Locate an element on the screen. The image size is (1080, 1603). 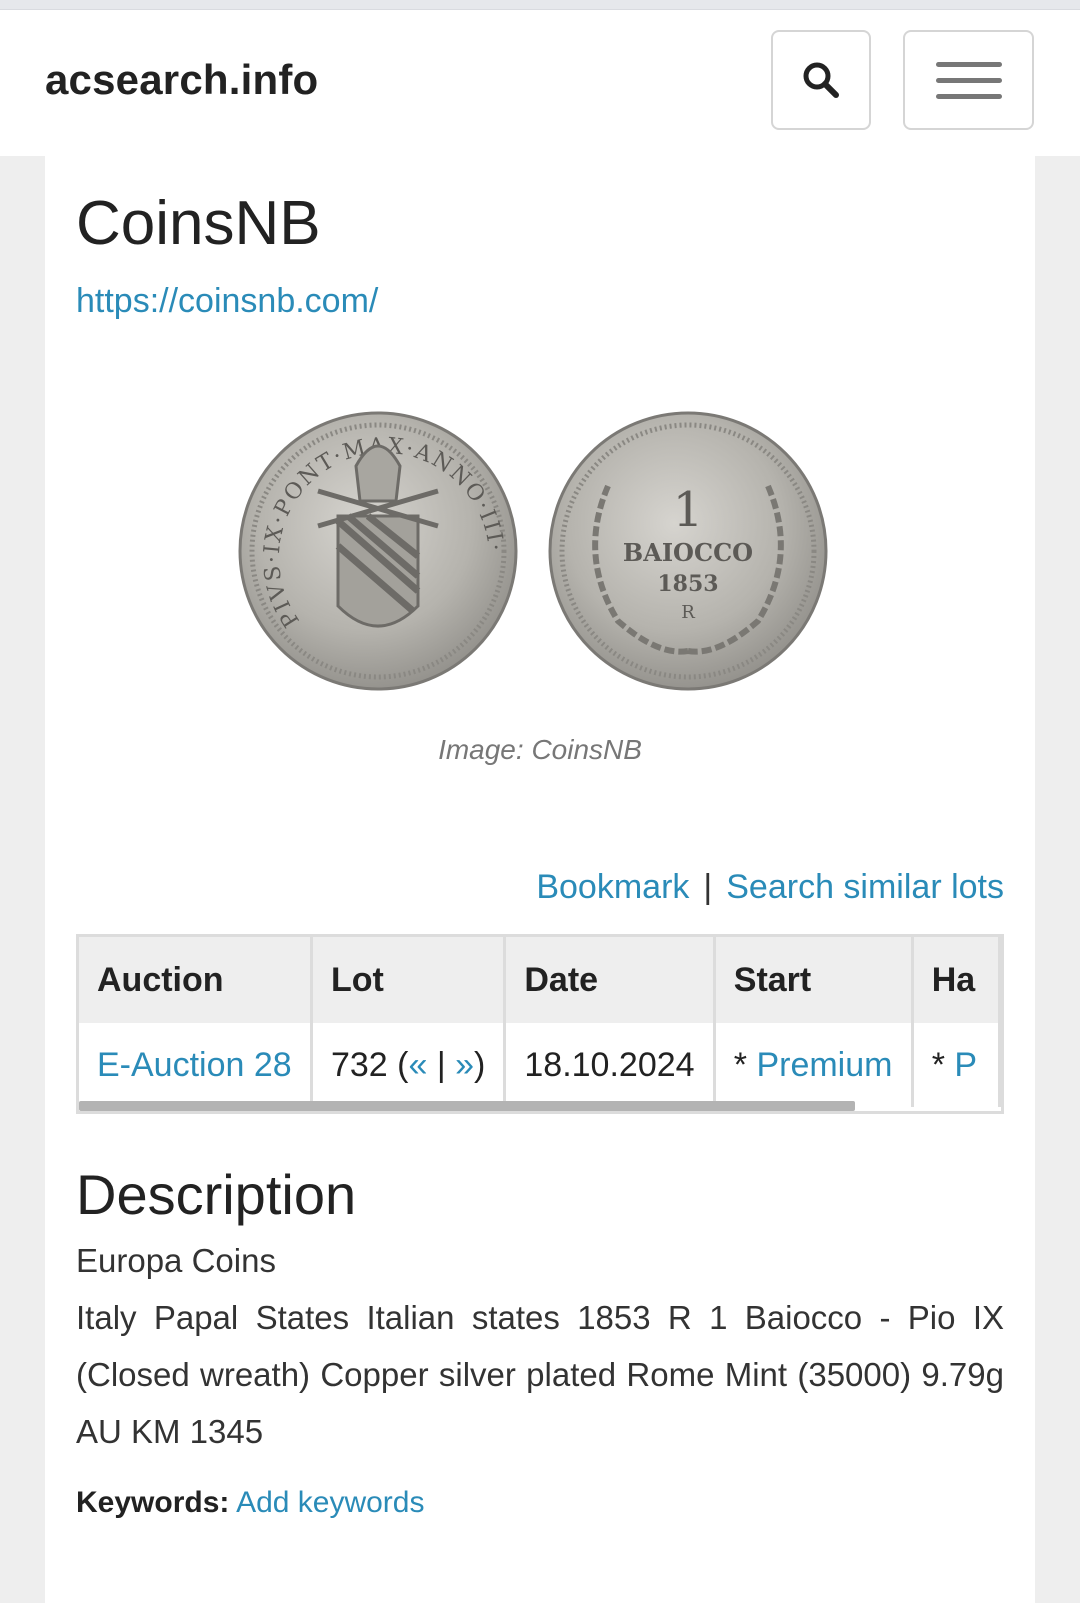
next-lot-link: » is located at coordinates (464, 1065).